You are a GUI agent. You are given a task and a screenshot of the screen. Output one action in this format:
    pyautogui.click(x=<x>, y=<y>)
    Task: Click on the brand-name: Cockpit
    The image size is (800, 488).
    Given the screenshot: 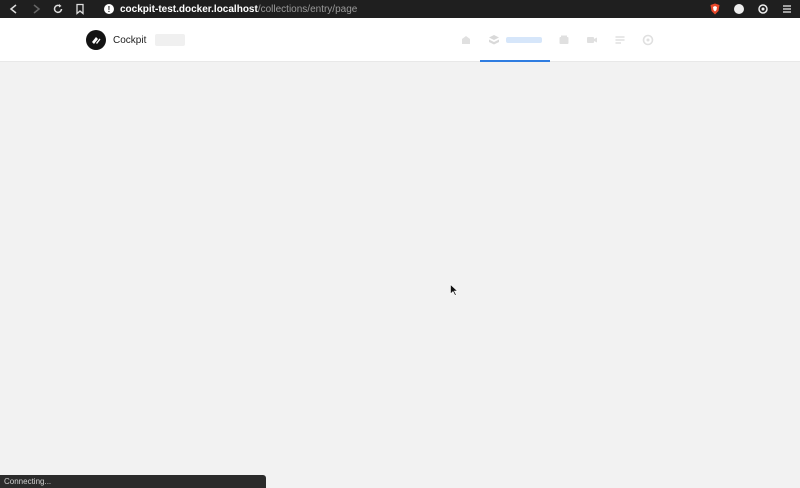 What is the action you would take?
    pyautogui.click(x=130, y=40)
    